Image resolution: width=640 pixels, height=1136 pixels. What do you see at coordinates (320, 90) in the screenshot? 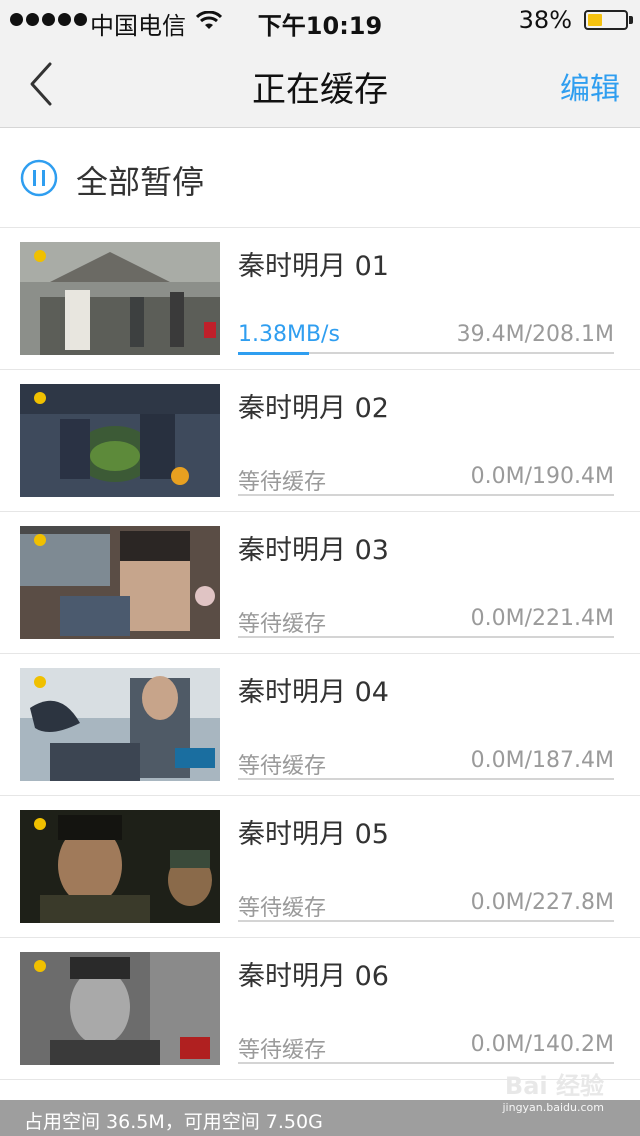
I see `page-title: 正在缓存` at bounding box center [320, 90].